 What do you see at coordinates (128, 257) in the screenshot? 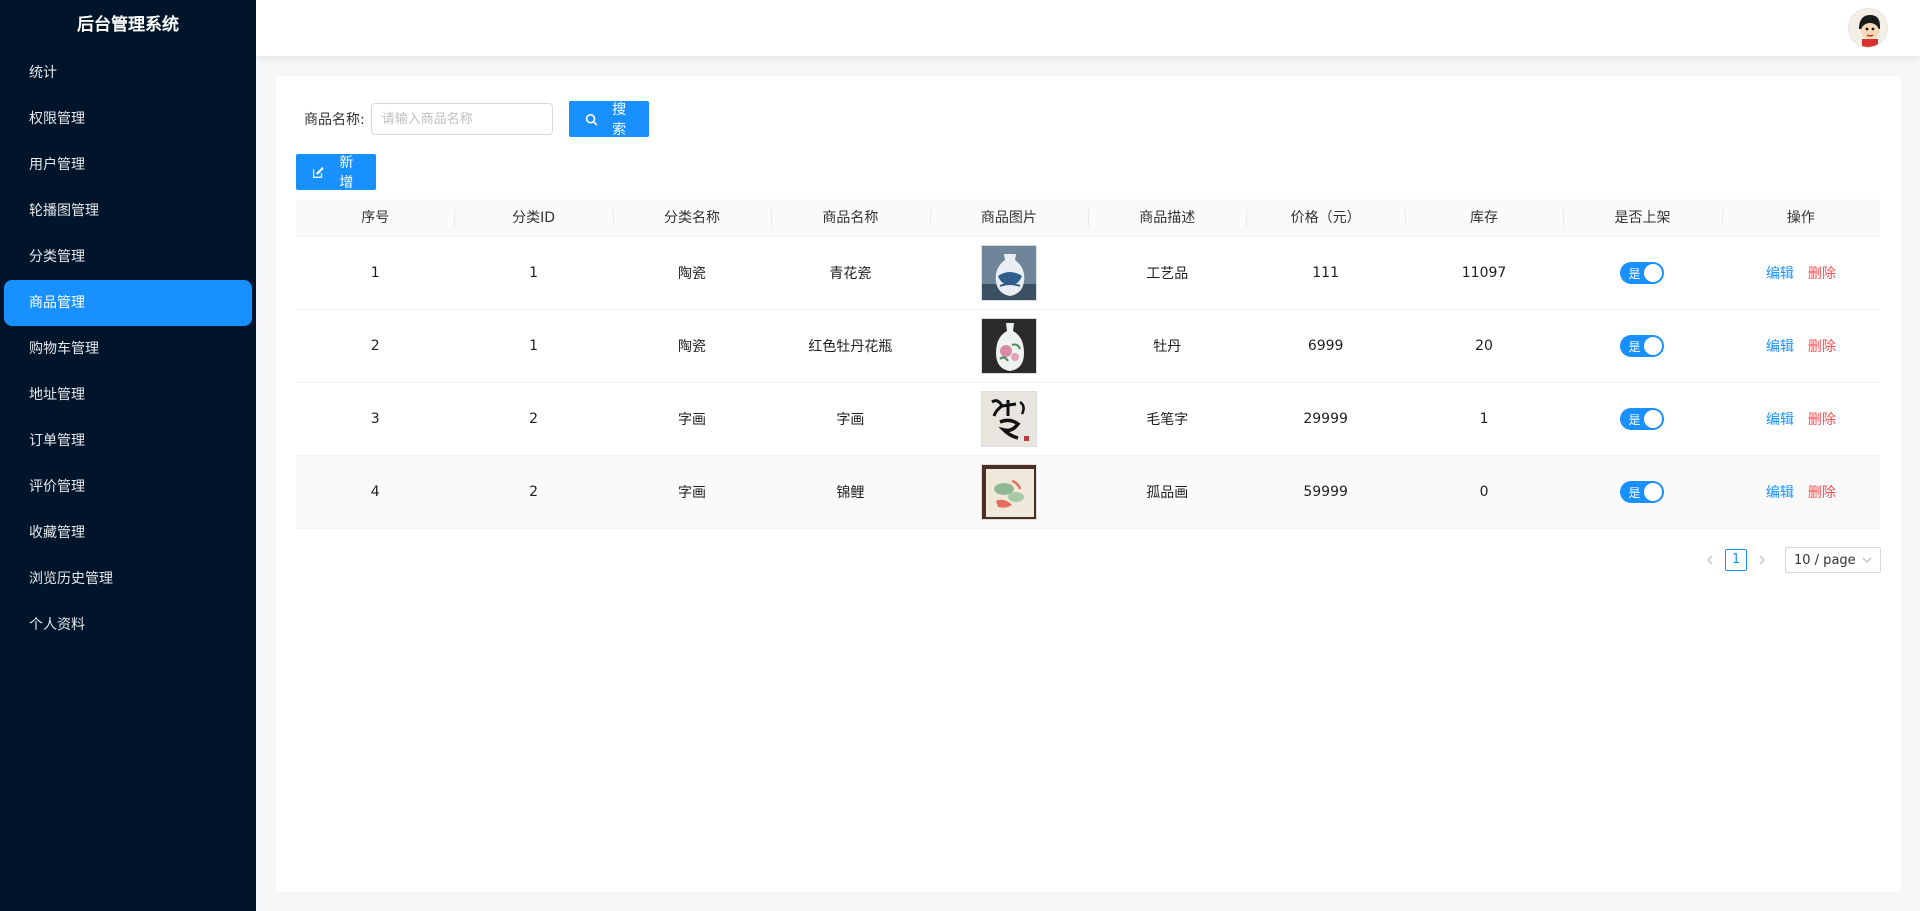
I see `sidebar-item-categories: 分类管理` at bounding box center [128, 257].